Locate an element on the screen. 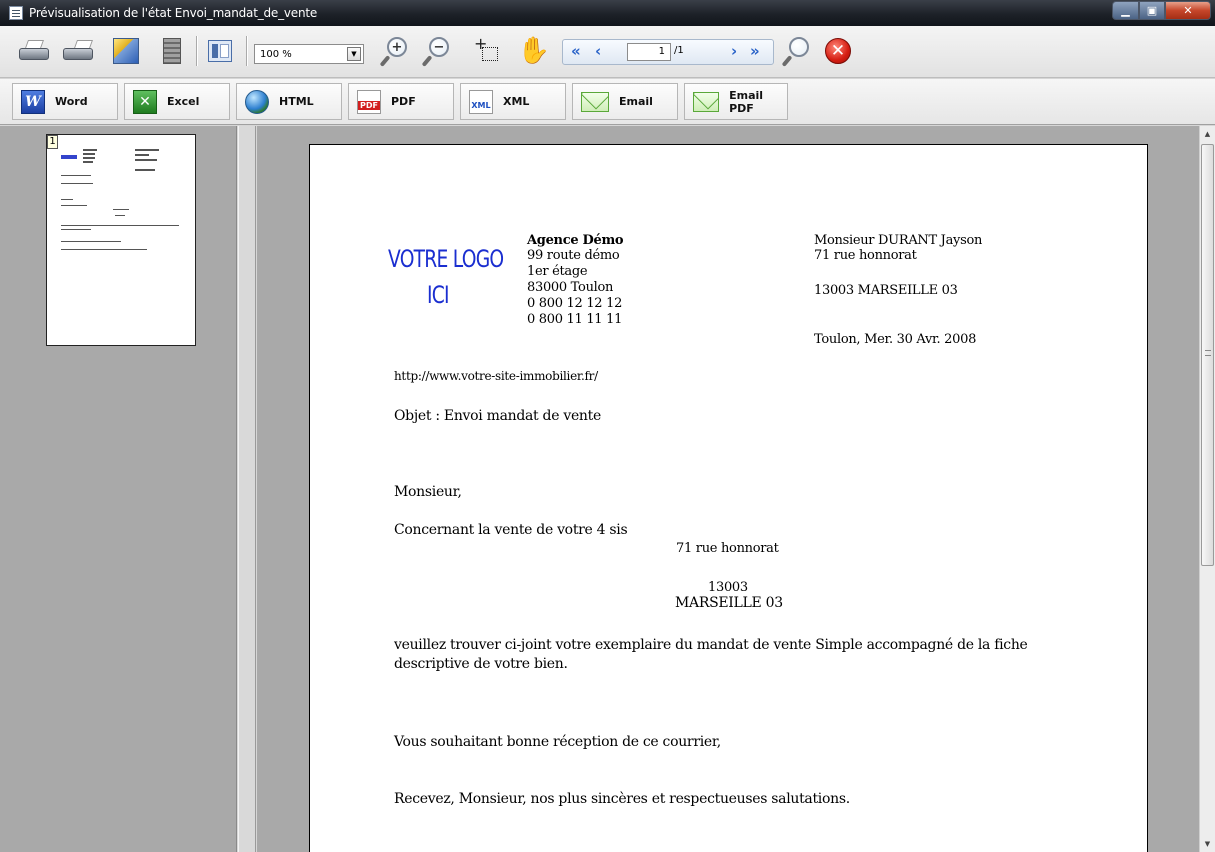  logo-line-1: VOTRE LOGO is located at coordinates (446, 259).